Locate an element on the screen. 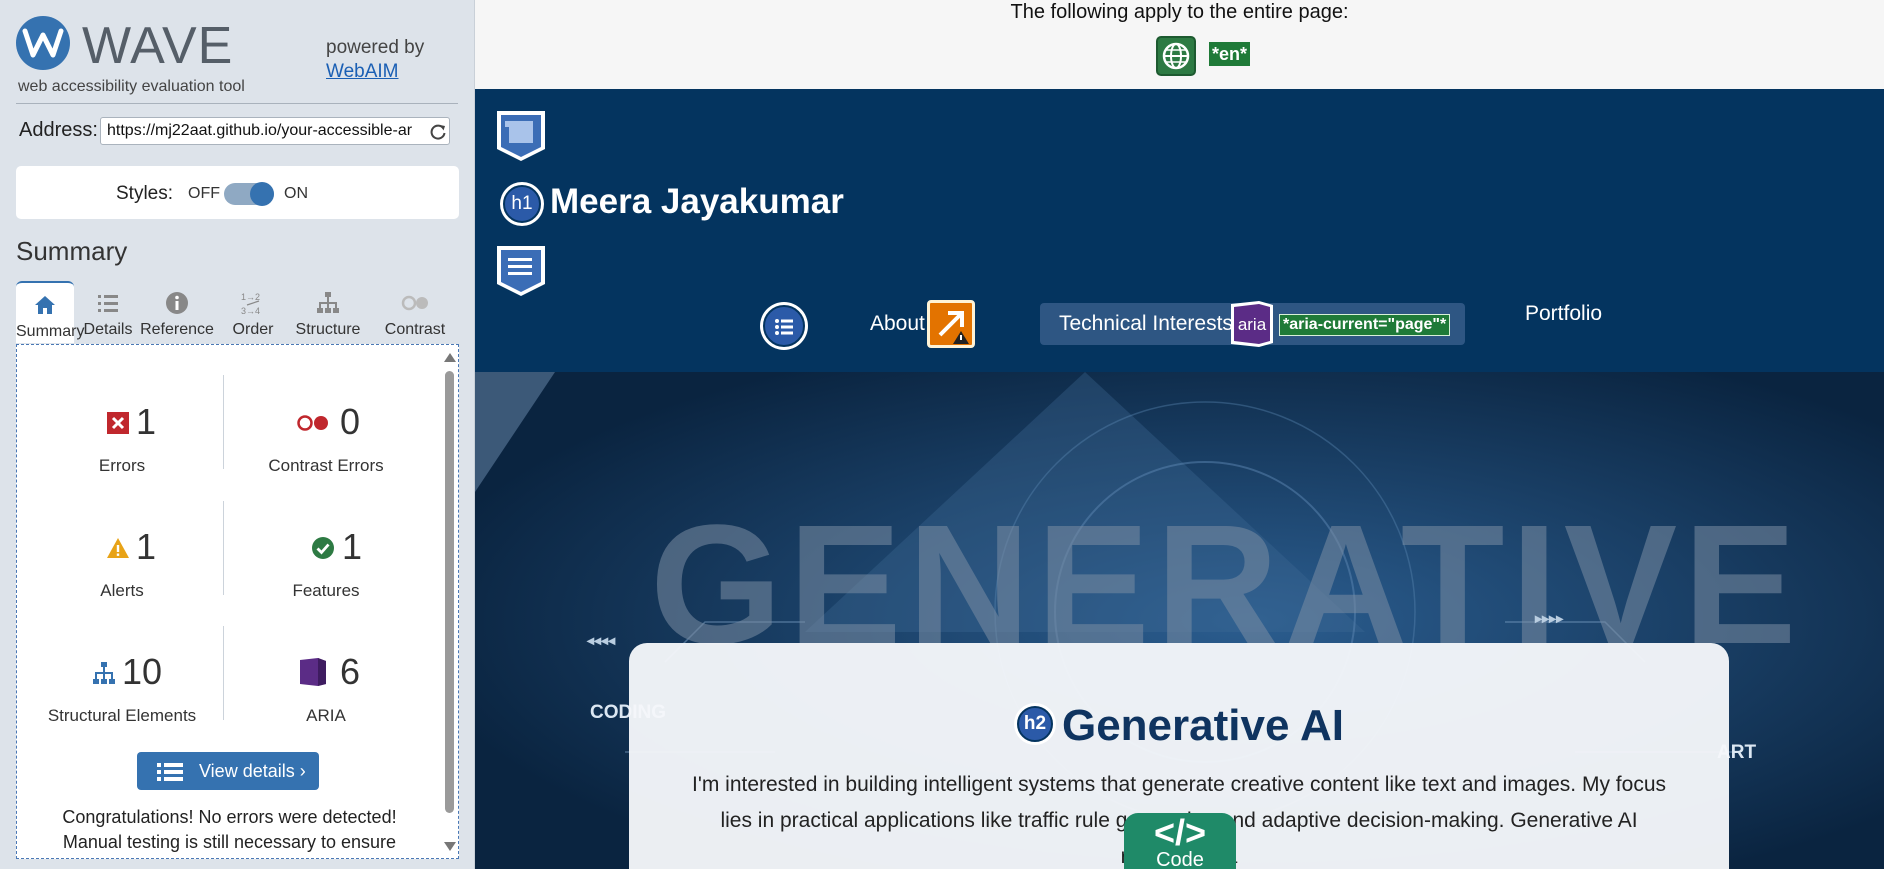  tab-summary: Summary is located at coordinates (50, 312).